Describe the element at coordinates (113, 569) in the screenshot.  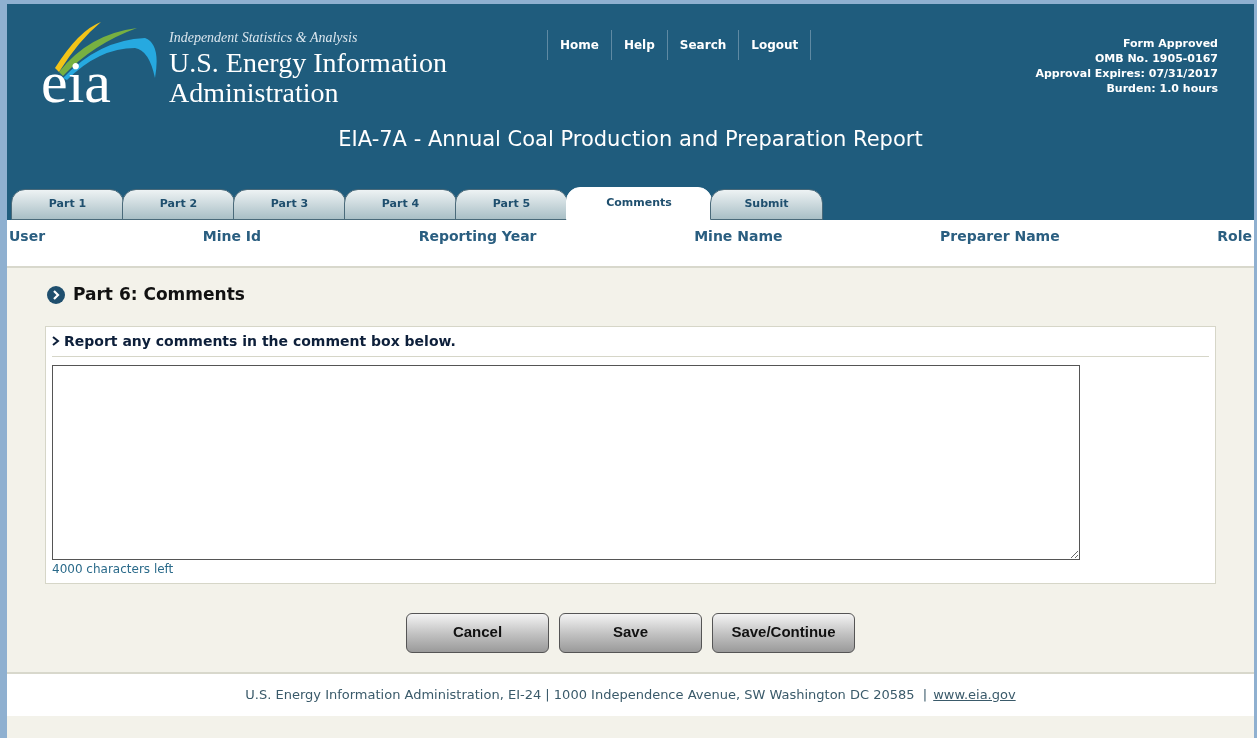
I see `character-counter: 4000 characters left` at that location.